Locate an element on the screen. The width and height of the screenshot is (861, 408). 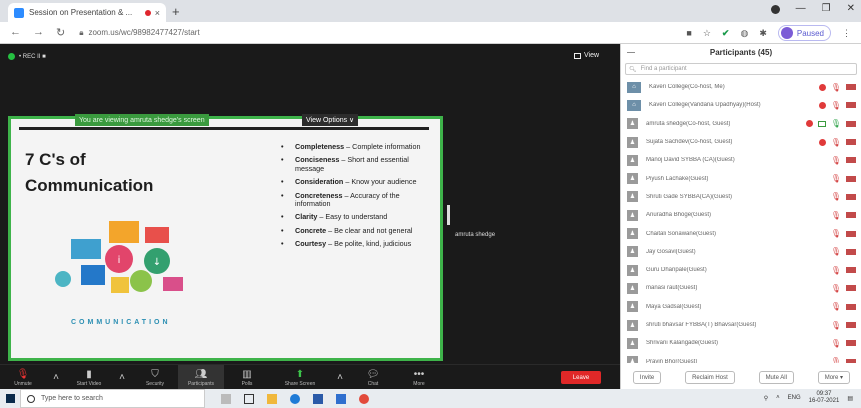
forward-icon: → is located at coordinates (38, 32).